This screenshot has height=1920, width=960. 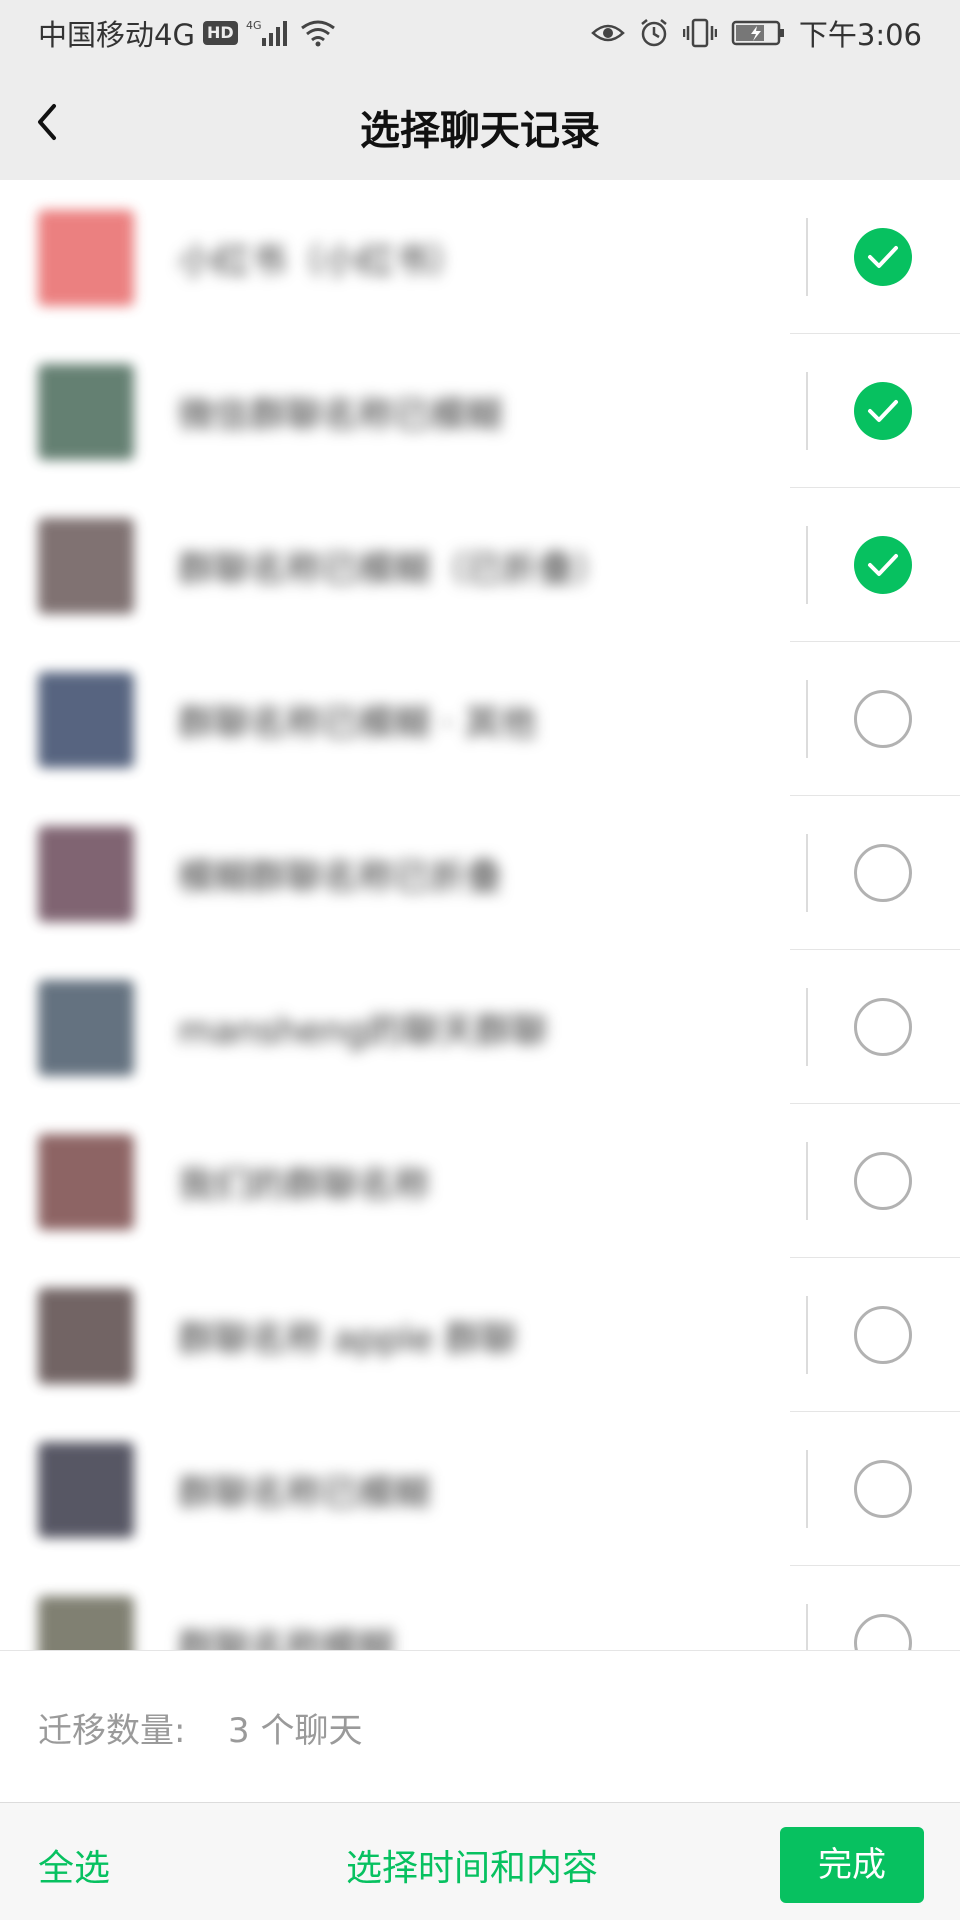 I want to click on hd-badge: HD, so click(x=220, y=33).